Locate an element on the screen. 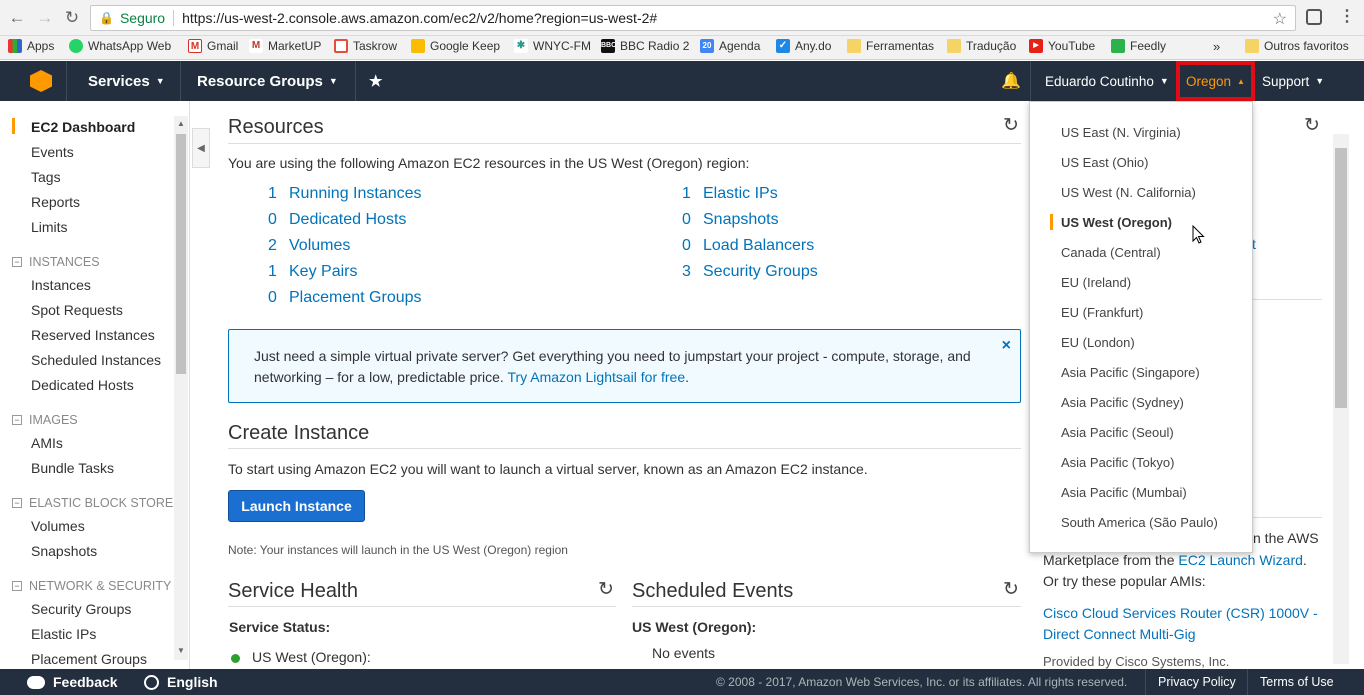 This screenshot has width=1364, height=695. notifications-bell-icon: 🔔 is located at coordinates (1011, 81).